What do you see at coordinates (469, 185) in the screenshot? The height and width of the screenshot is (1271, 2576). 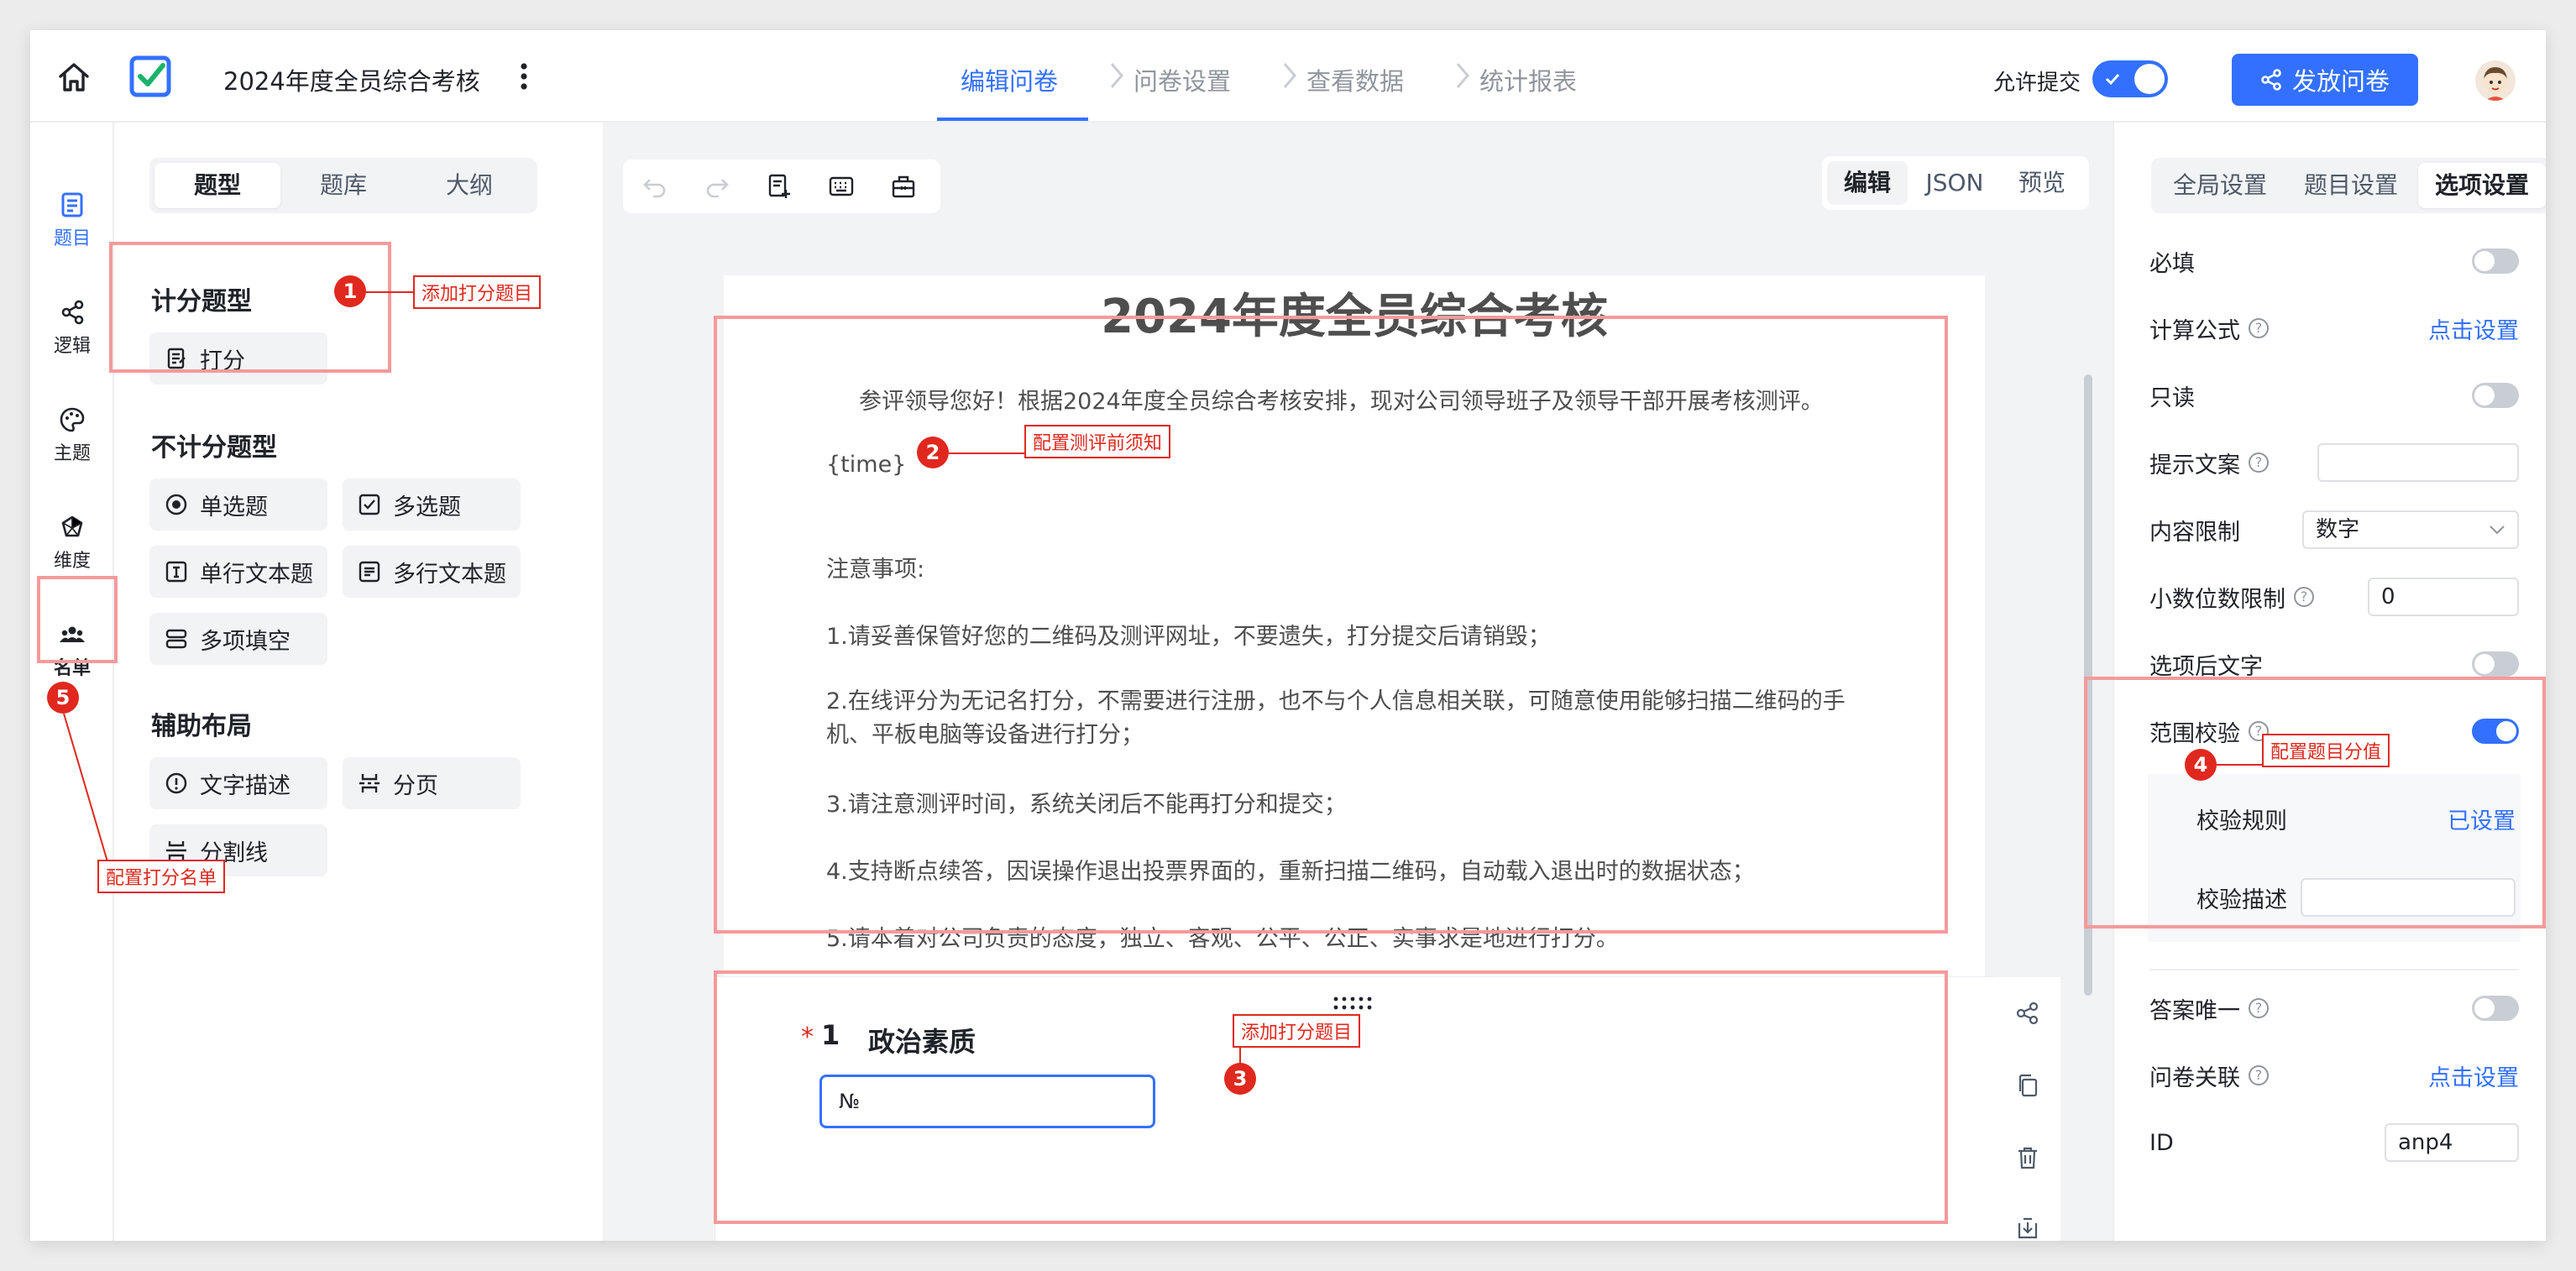 I see `tab-outline: 大纲` at bounding box center [469, 185].